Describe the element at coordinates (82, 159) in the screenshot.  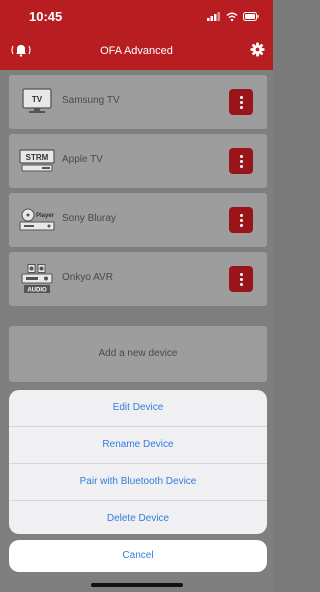
I see `device-name: Apple TV` at that location.